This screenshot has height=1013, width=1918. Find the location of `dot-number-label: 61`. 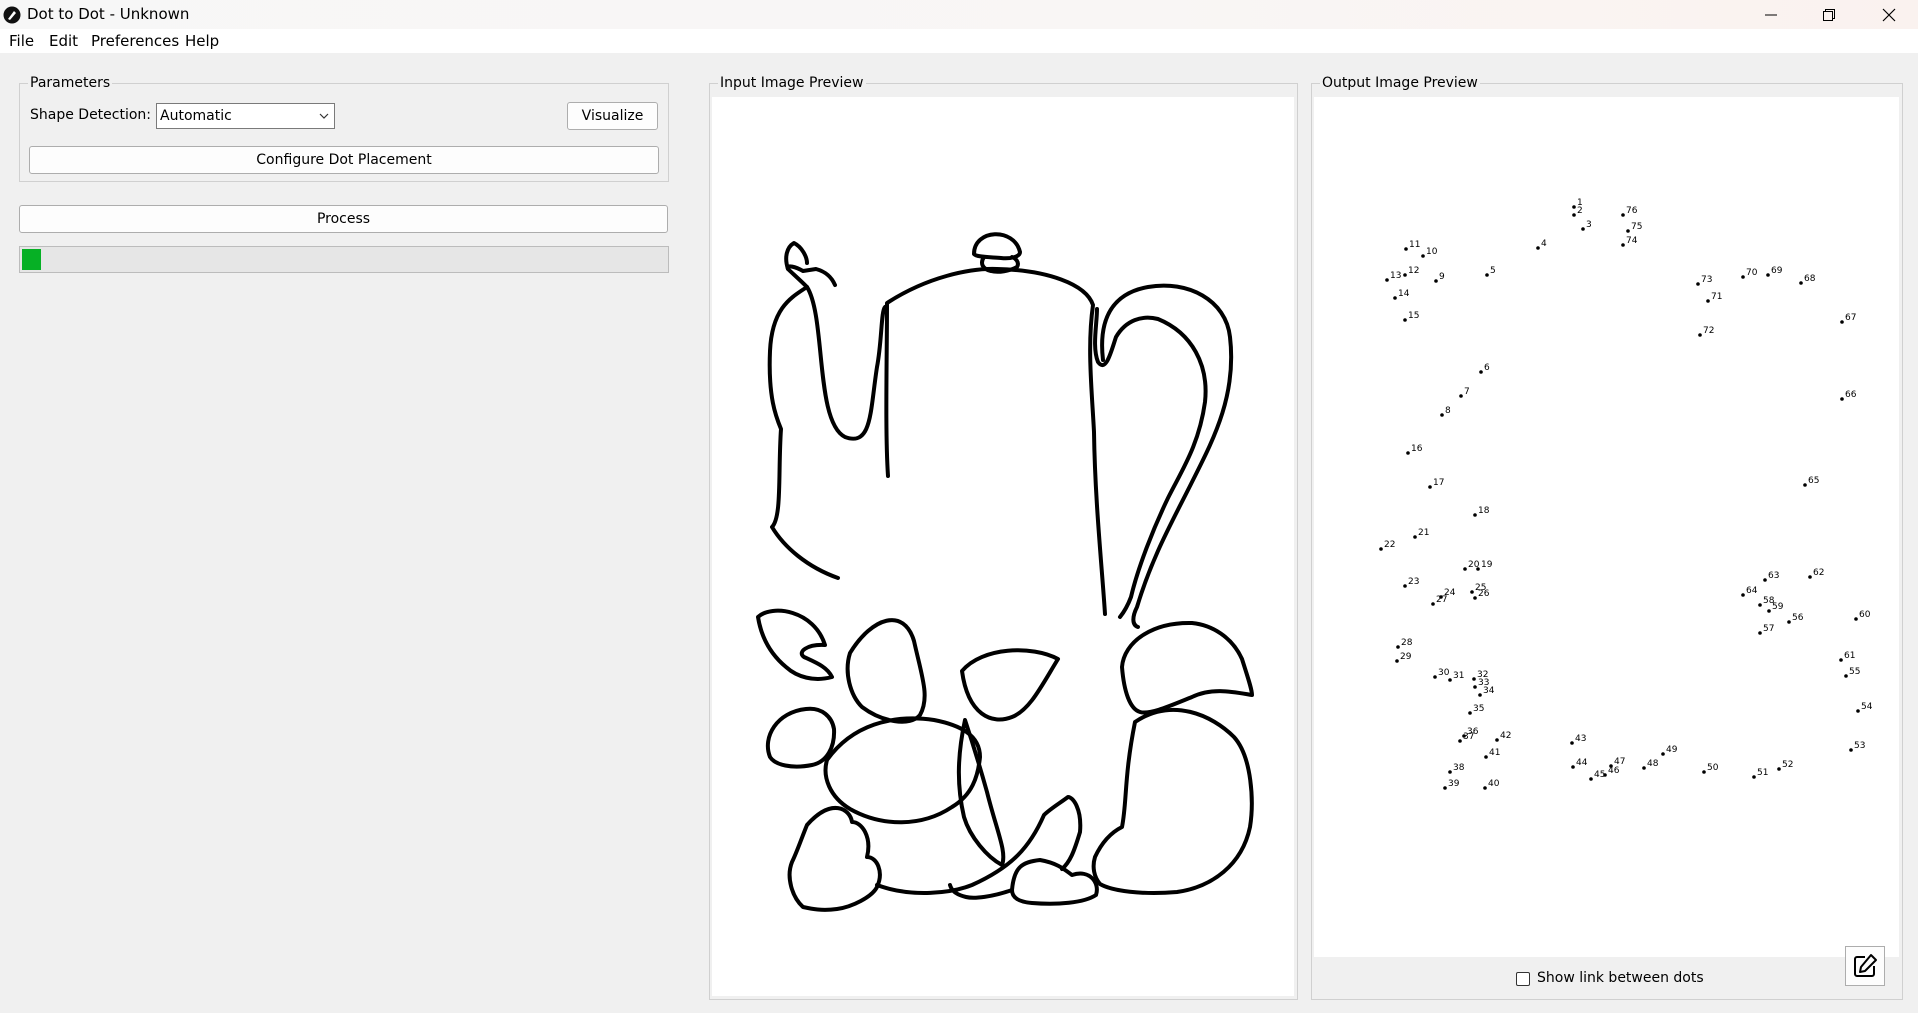

dot-number-label: 61 is located at coordinates (1849, 656).